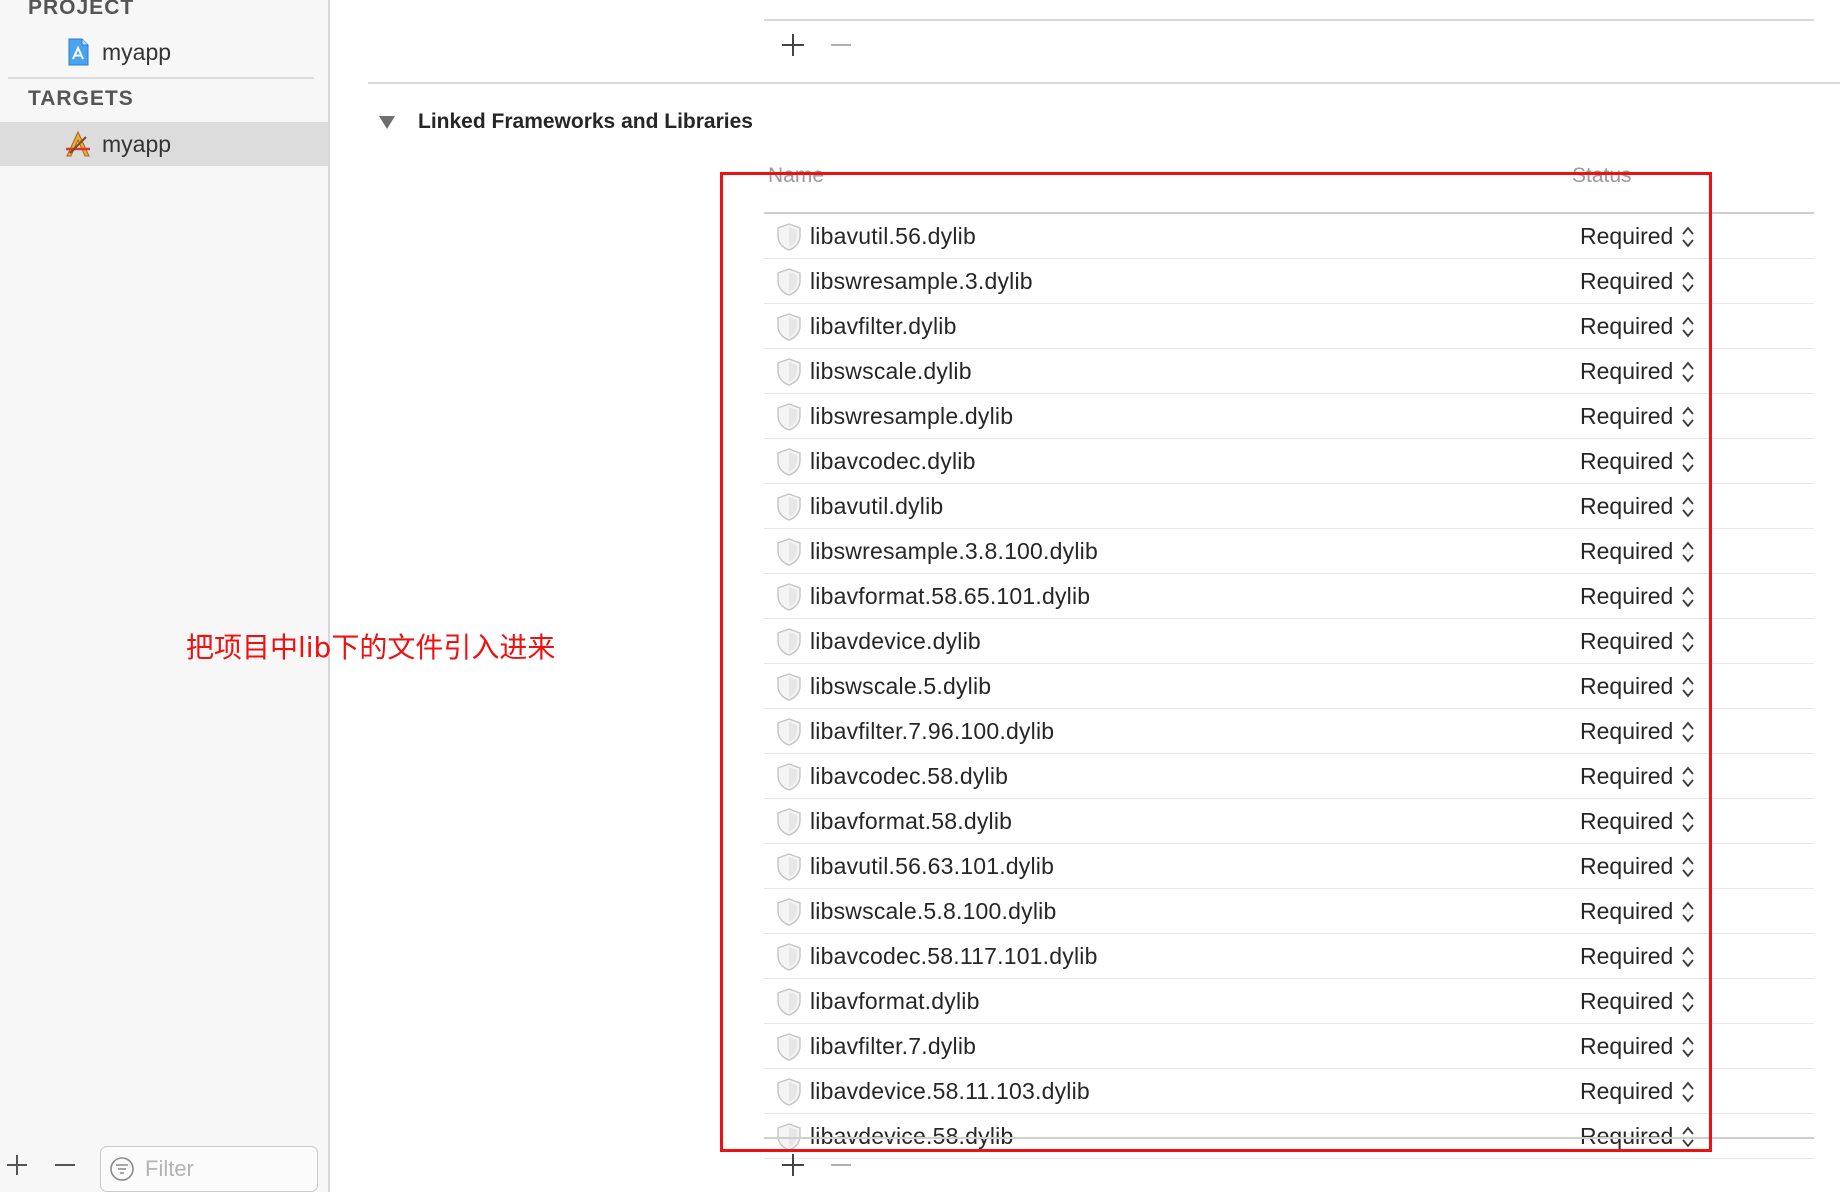 Image resolution: width=1840 pixels, height=1192 pixels. What do you see at coordinates (895, 1001) in the screenshot?
I see `library-name: libavformat.dylib` at bounding box center [895, 1001].